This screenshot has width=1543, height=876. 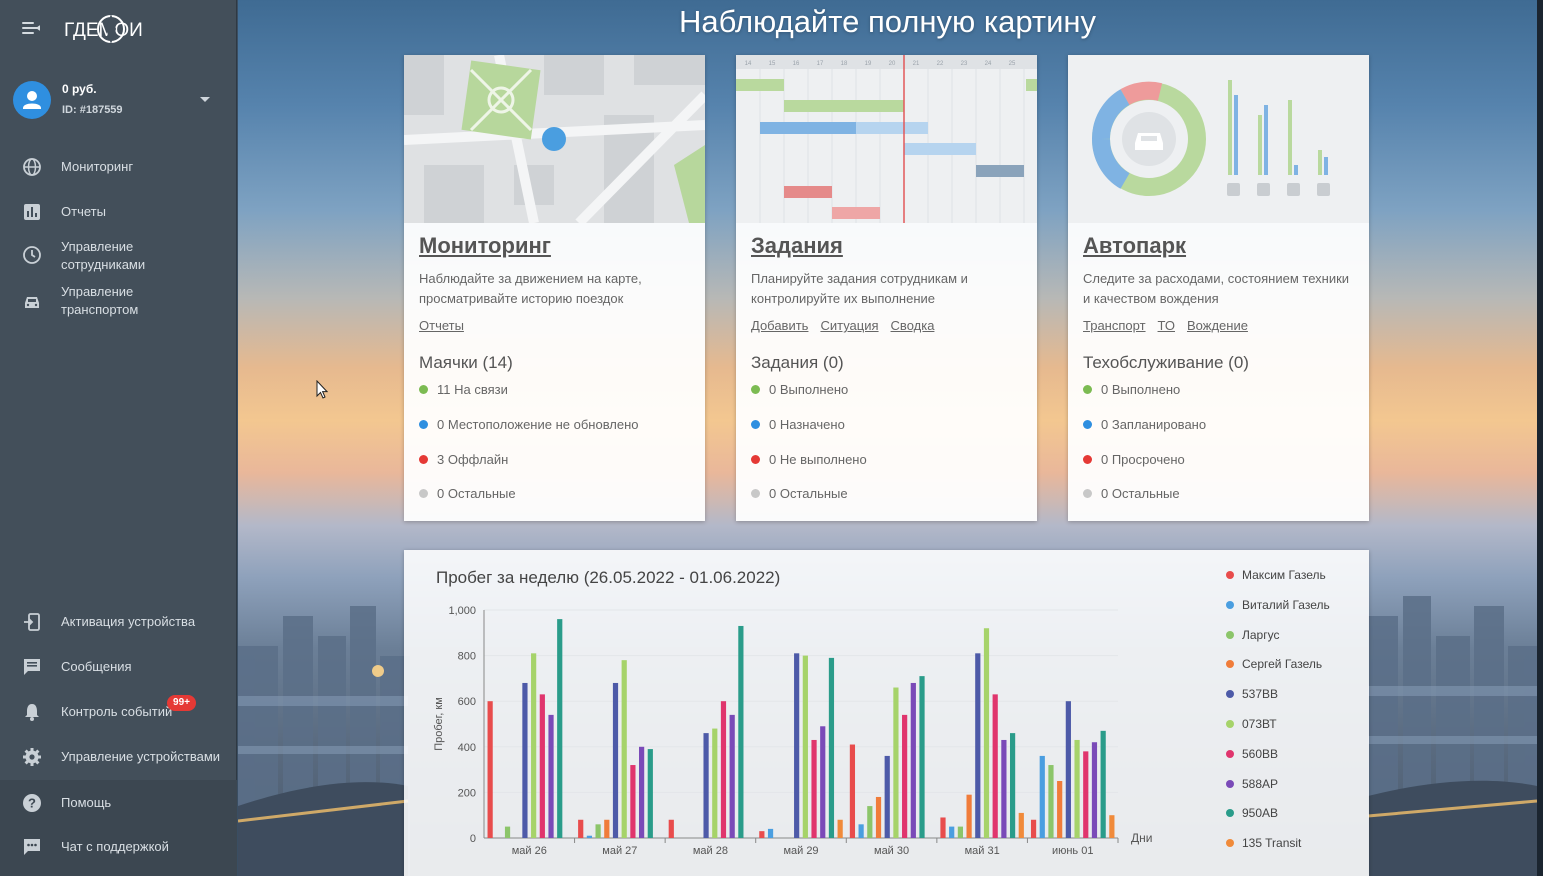 What do you see at coordinates (529, 424) in the screenshot?
I see `stat-row: 0 Местоположение не обновлено` at bounding box center [529, 424].